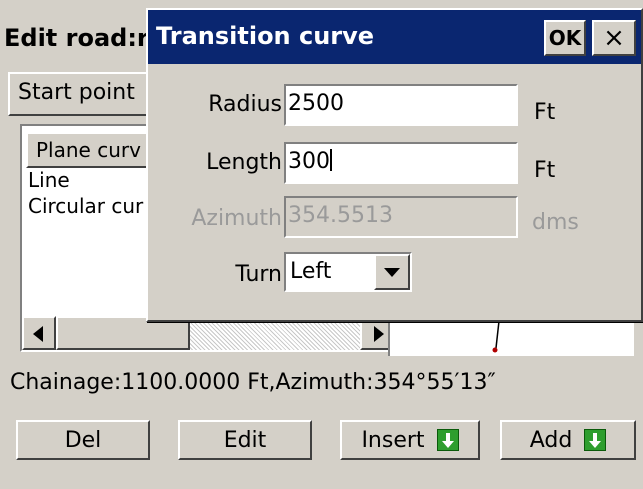 The width and height of the screenshot is (643, 489). I want to click on turn-label: Turn, so click(258, 274).